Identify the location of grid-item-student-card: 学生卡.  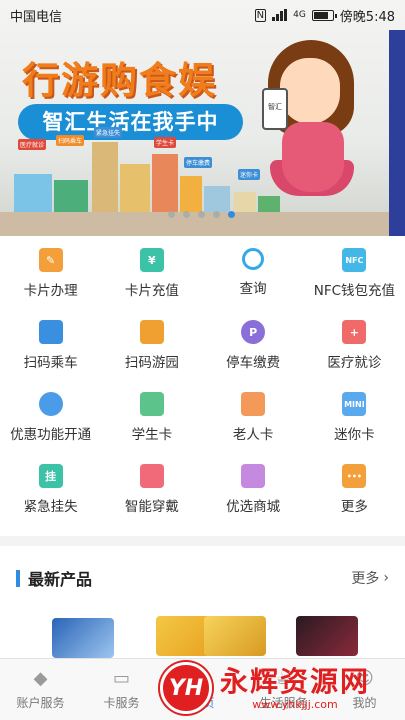
(151, 416).